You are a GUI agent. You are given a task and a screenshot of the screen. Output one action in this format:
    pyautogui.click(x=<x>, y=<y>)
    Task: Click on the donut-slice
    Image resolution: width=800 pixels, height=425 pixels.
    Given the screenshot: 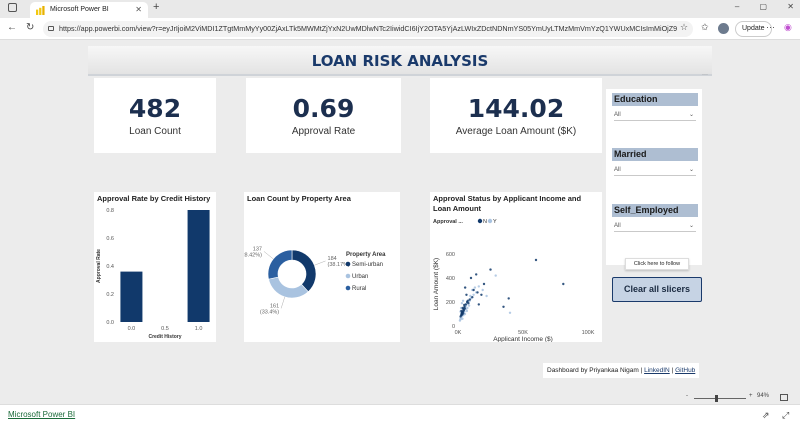 What is the action you would take?
    pyautogui.click(x=304, y=271)
    